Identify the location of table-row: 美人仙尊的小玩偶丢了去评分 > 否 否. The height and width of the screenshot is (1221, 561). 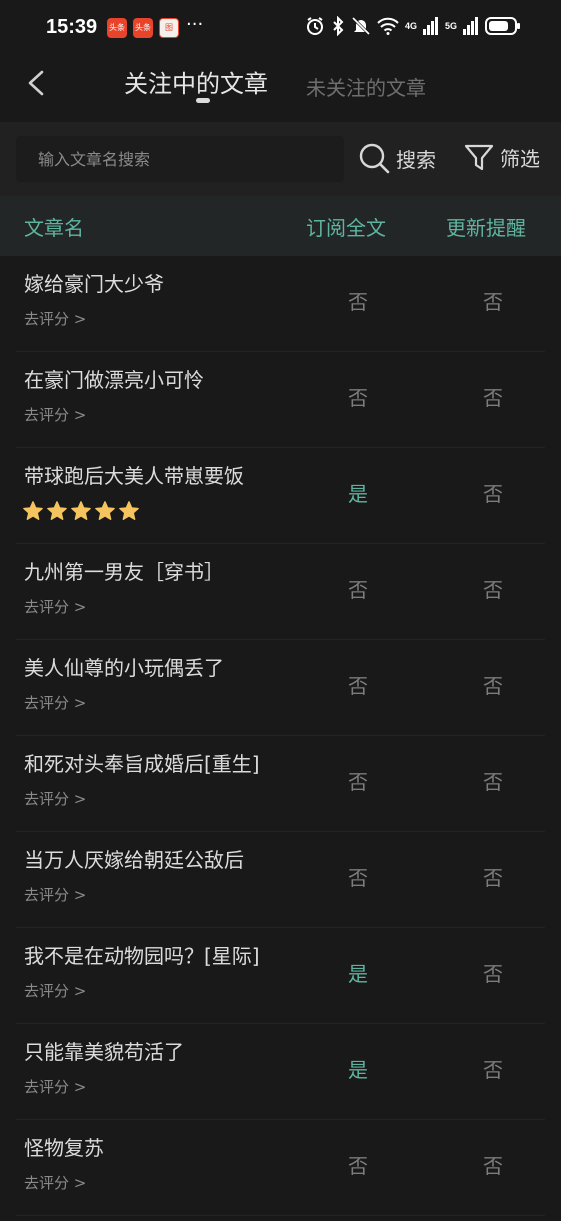
(280, 688).